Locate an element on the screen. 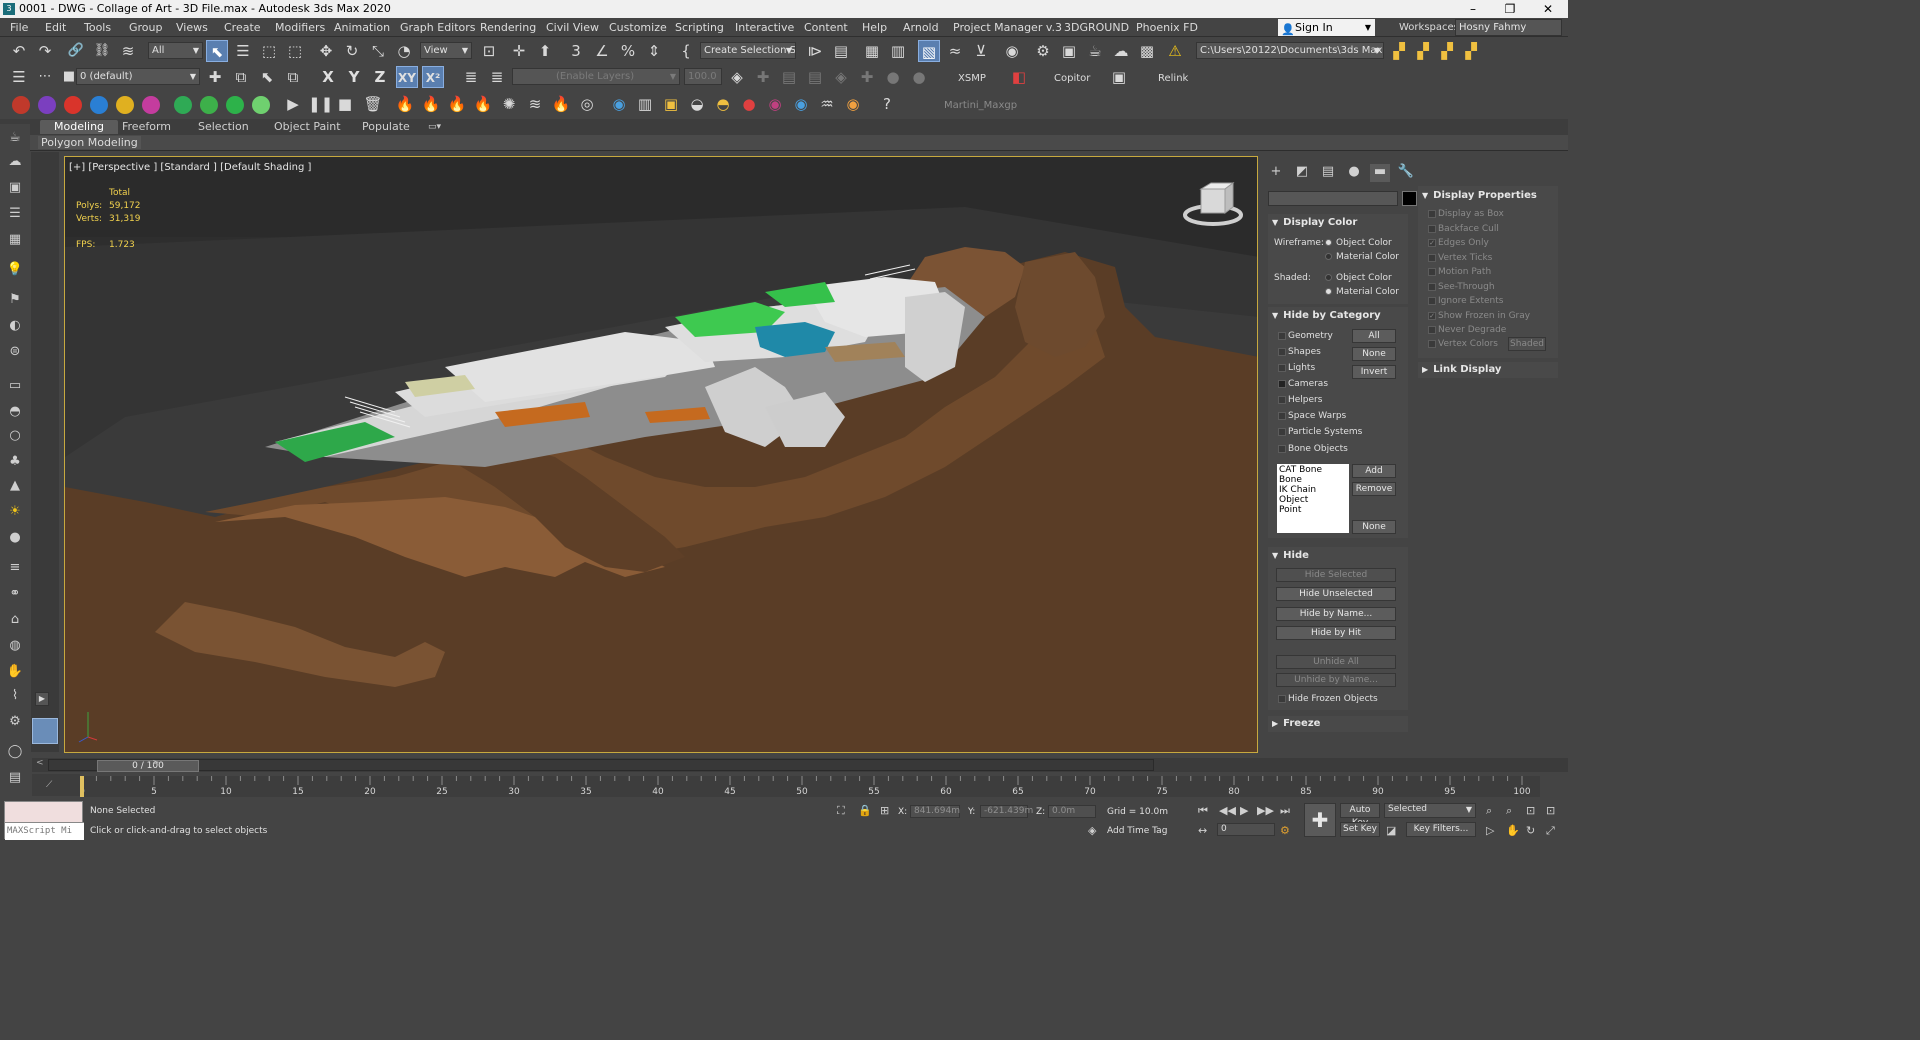  copitor-button: Copitor is located at coordinates (1072, 78).